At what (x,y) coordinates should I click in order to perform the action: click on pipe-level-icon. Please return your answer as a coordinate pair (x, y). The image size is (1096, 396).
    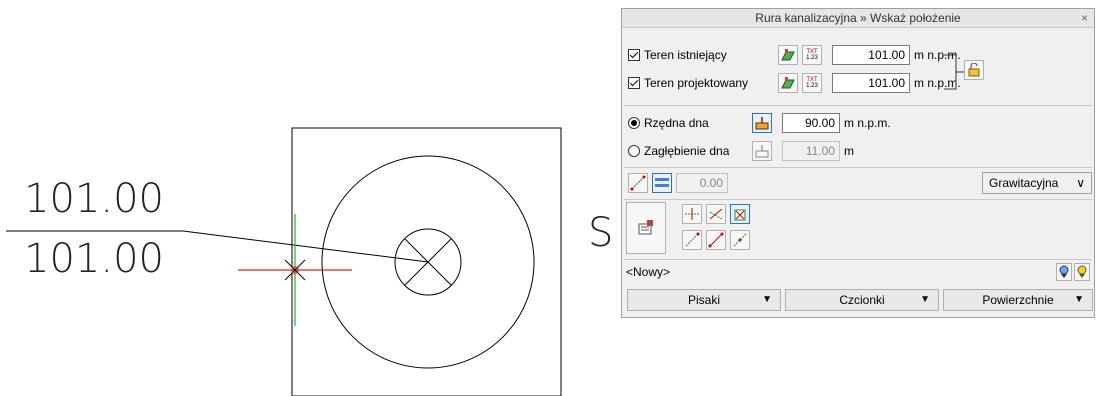
    Looking at the image, I should click on (762, 123).